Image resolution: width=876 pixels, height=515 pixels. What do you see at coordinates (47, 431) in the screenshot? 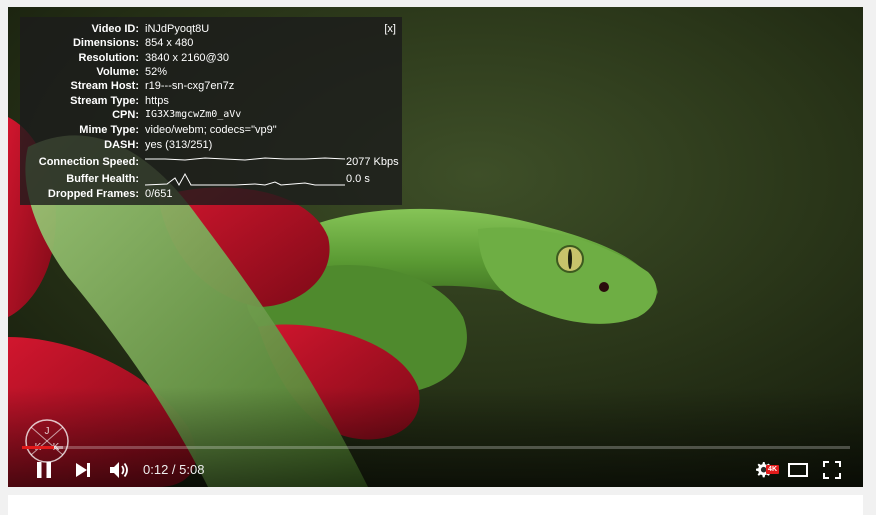
I see `logo-letter: J` at bounding box center [47, 431].